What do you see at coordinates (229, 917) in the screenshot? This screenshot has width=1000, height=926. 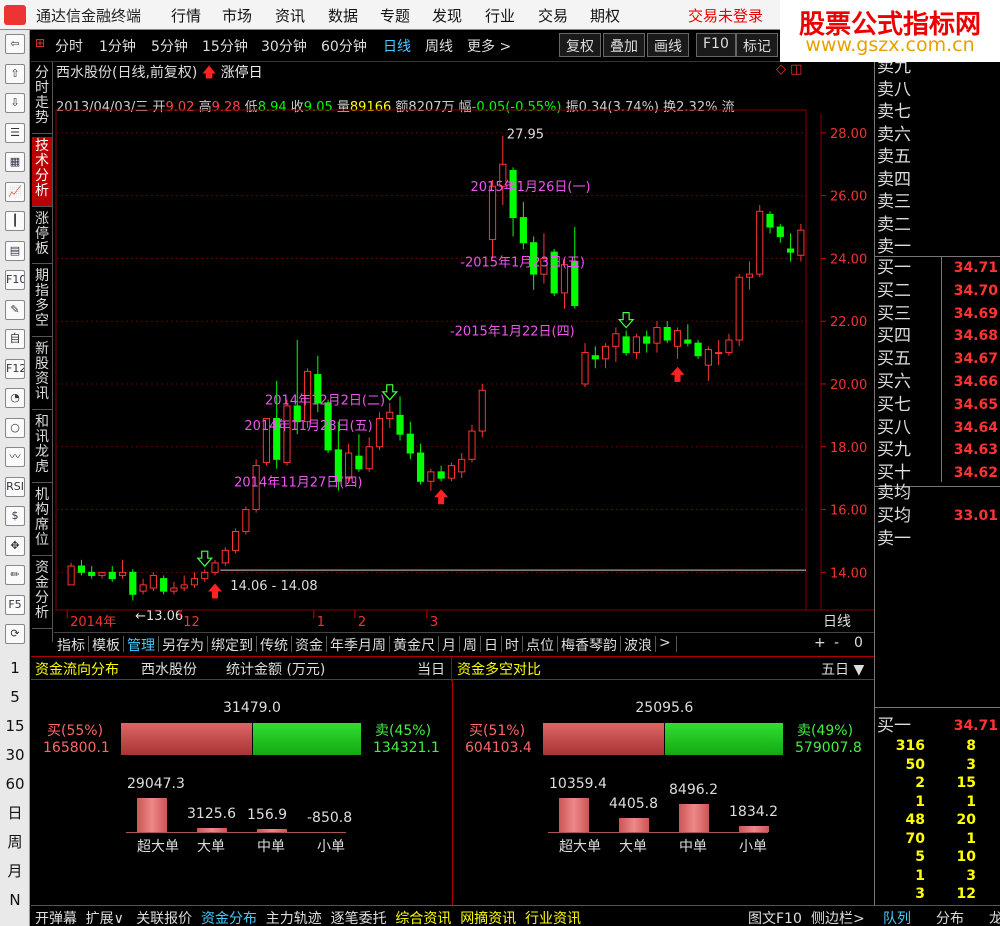 I see `status-item-3: 资金分布` at bounding box center [229, 917].